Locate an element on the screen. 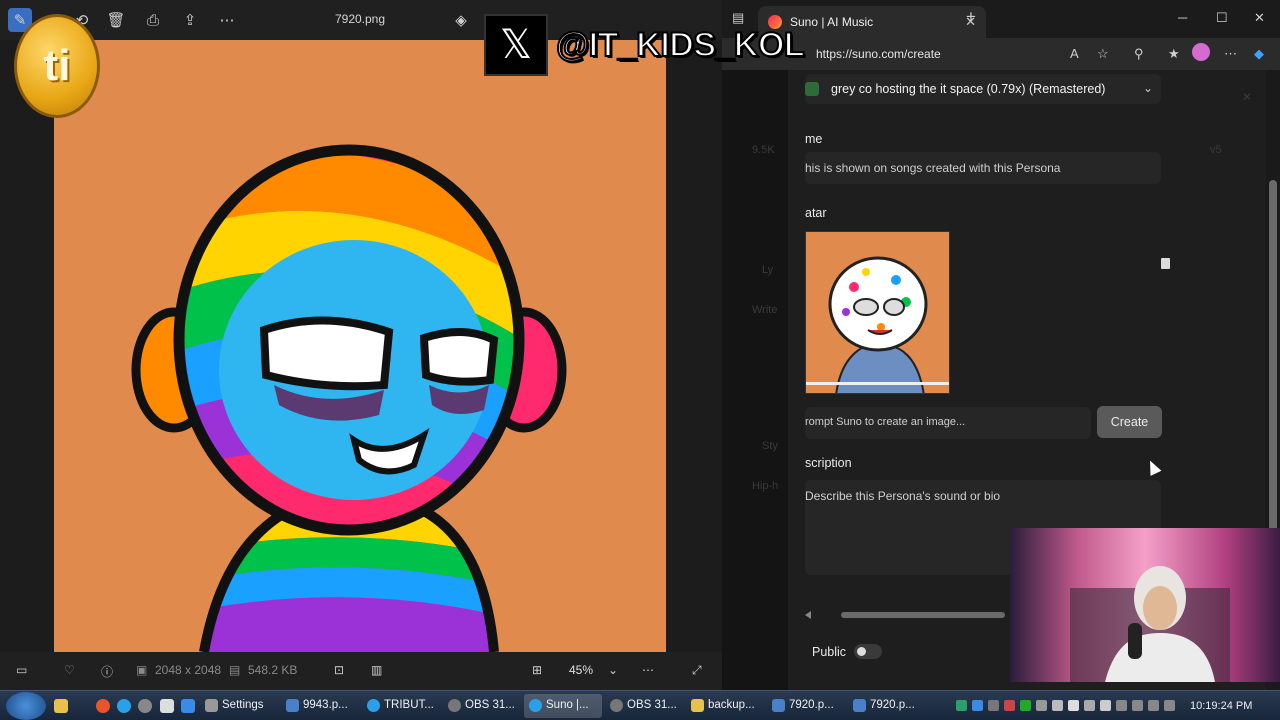 Image resolution: width=1280 pixels, height=720 pixels. info-icon: ⓘ is located at coordinates (107, 671).